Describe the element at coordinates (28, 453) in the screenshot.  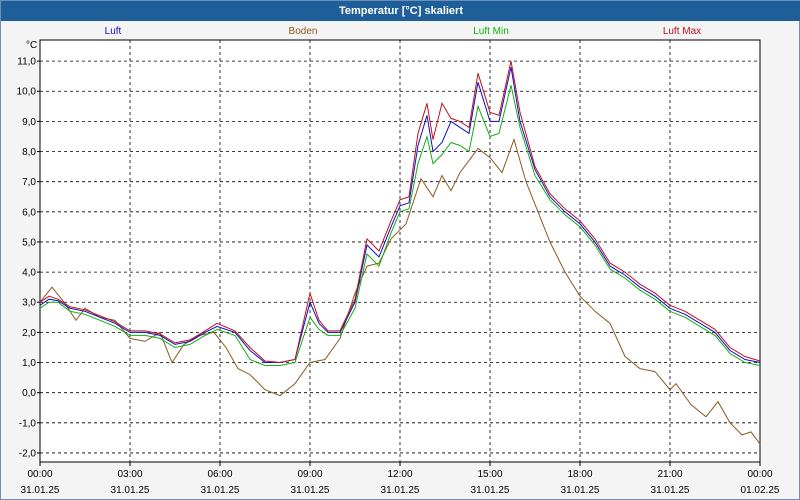
I see `y-tick-label: -2,0` at that location.